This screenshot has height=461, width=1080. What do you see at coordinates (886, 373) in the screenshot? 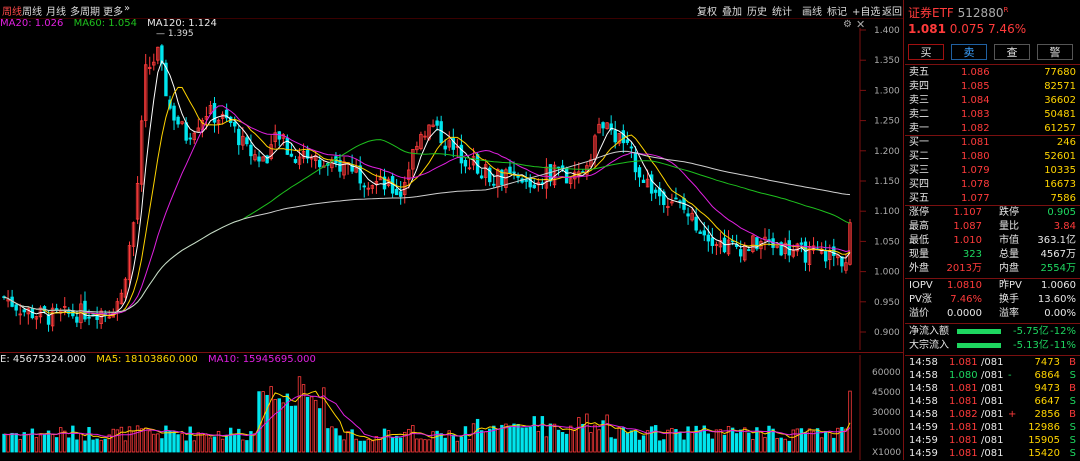
I see `volume-axis-label: 60000` at bounding box center [886, 373].